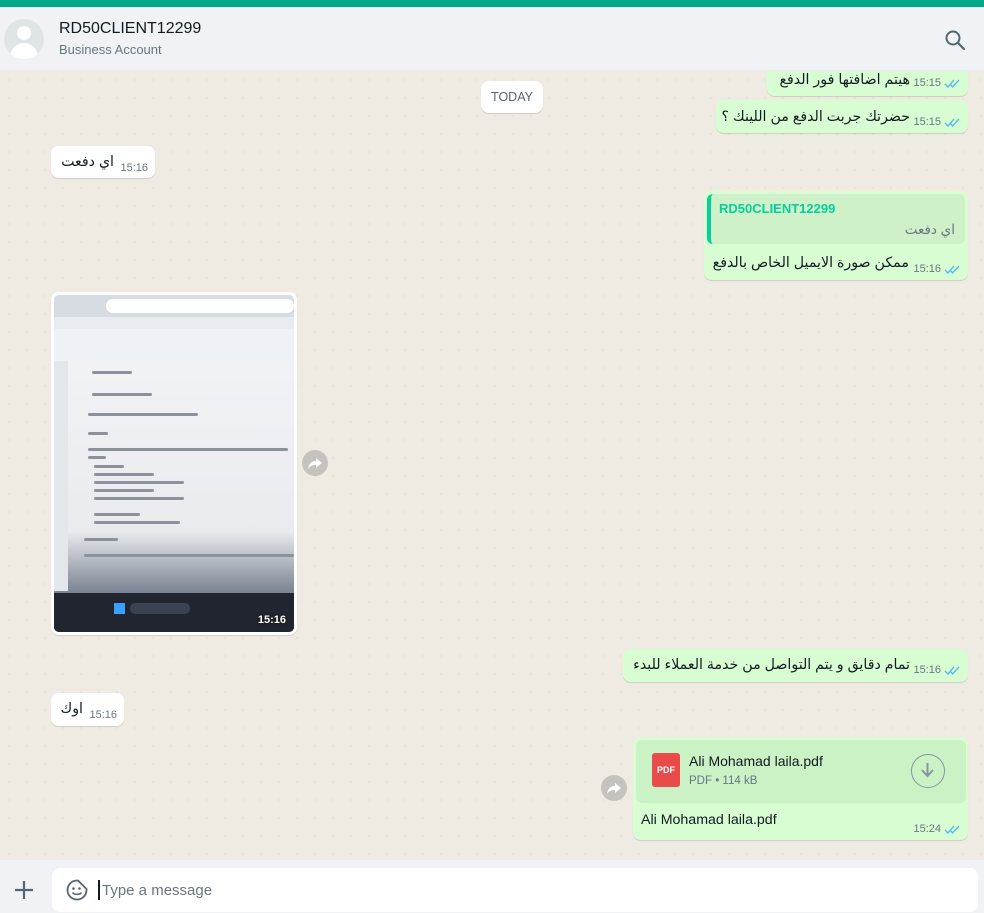 This screenshot has height=913, width=984. What do you see at coordinates (836, 219) in the screenshot?
I see `quoted-message: RD50CLIENT12299 اي دفعت` at bounding box center [836, 219].